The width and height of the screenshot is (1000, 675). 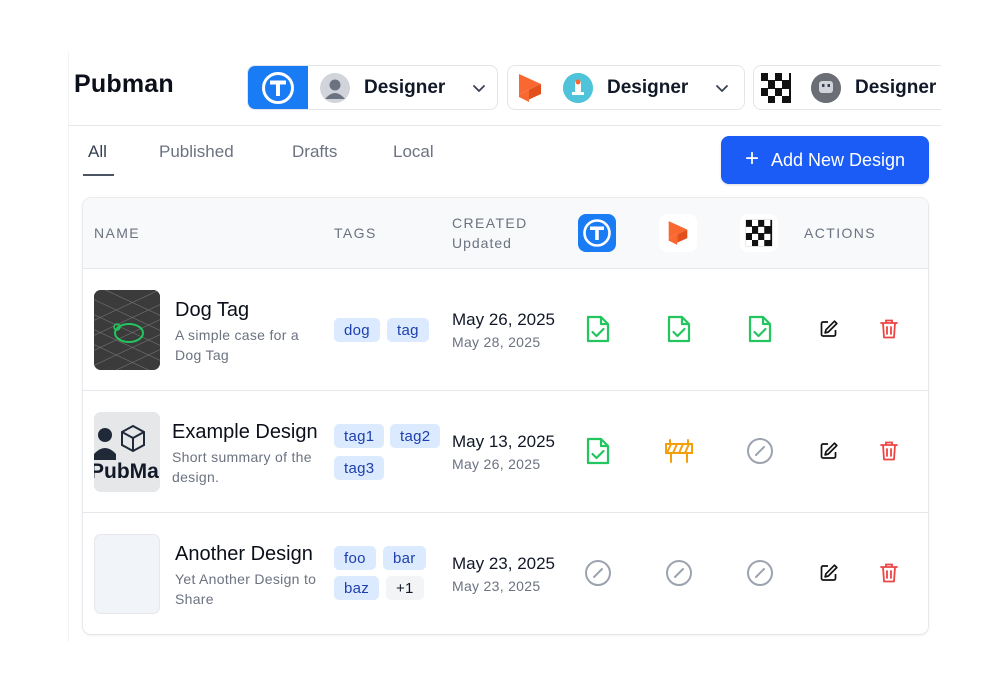 What do you see at coordinates (405, 588) in the screenshot?
I see `more-tags-chip: +1` at bounding box center [405, 588].